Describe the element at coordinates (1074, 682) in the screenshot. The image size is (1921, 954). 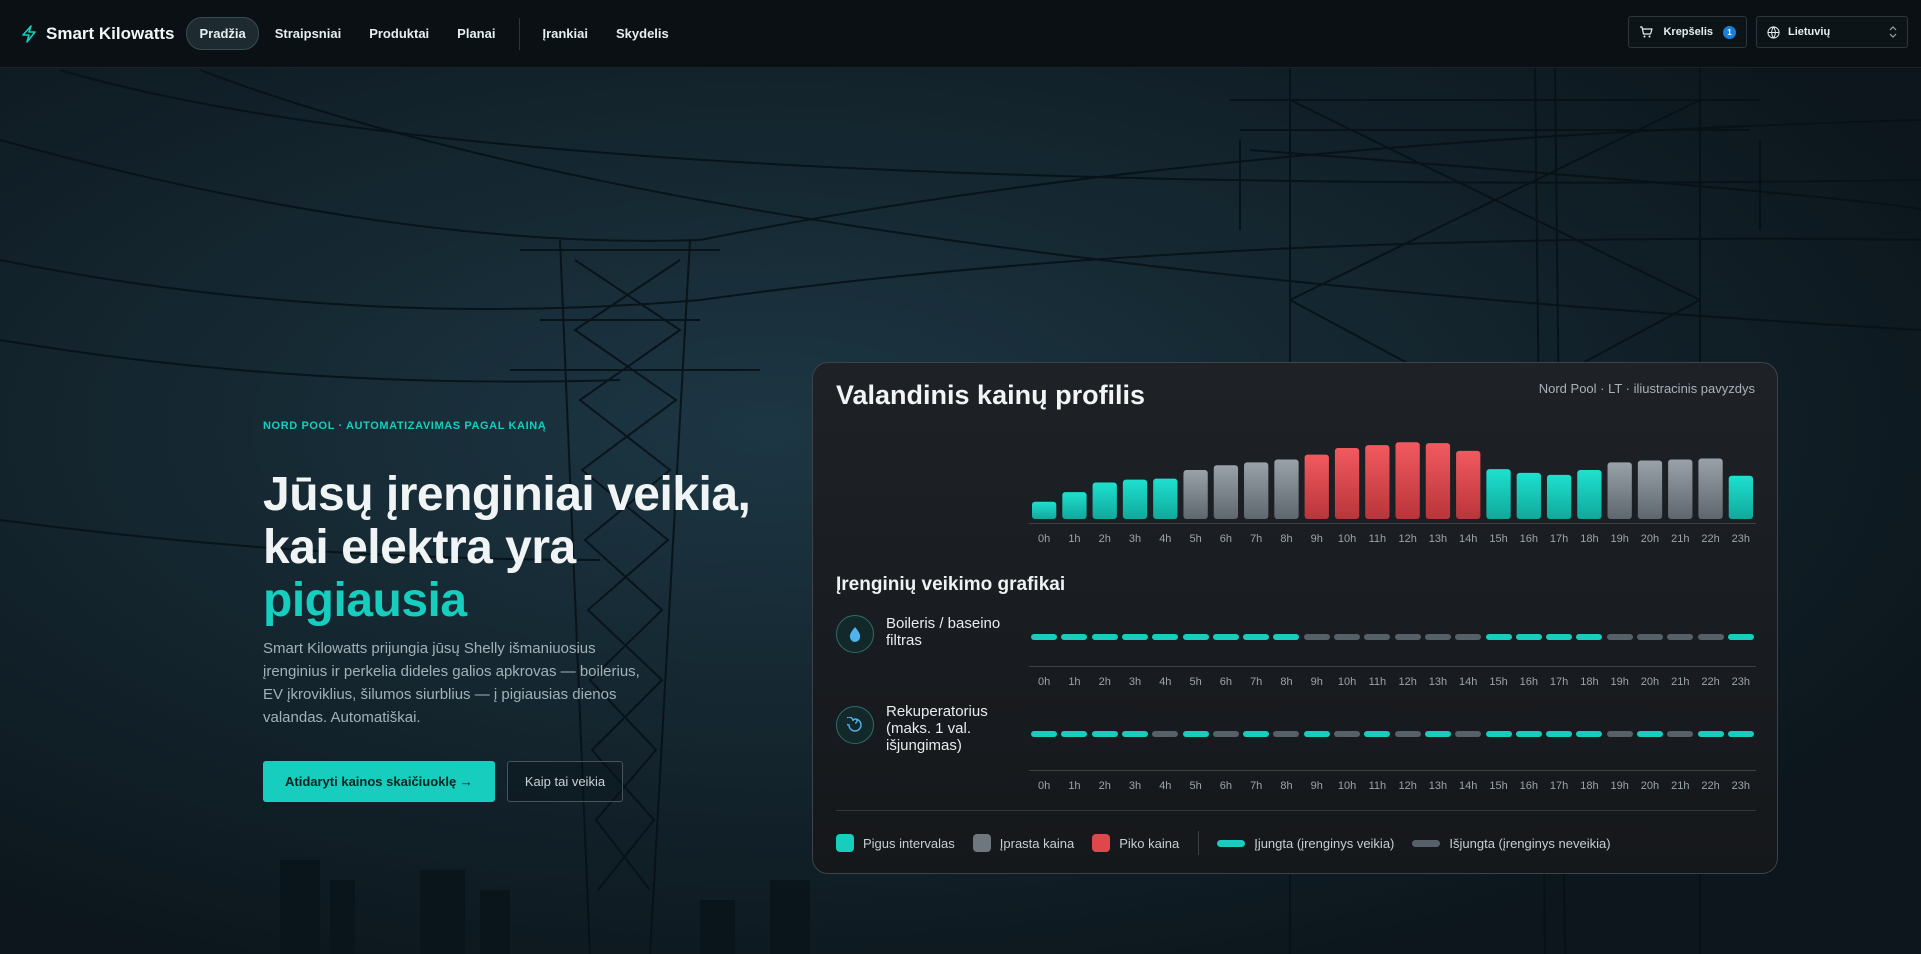
I see `hour-label-1h: 1h` at that location.